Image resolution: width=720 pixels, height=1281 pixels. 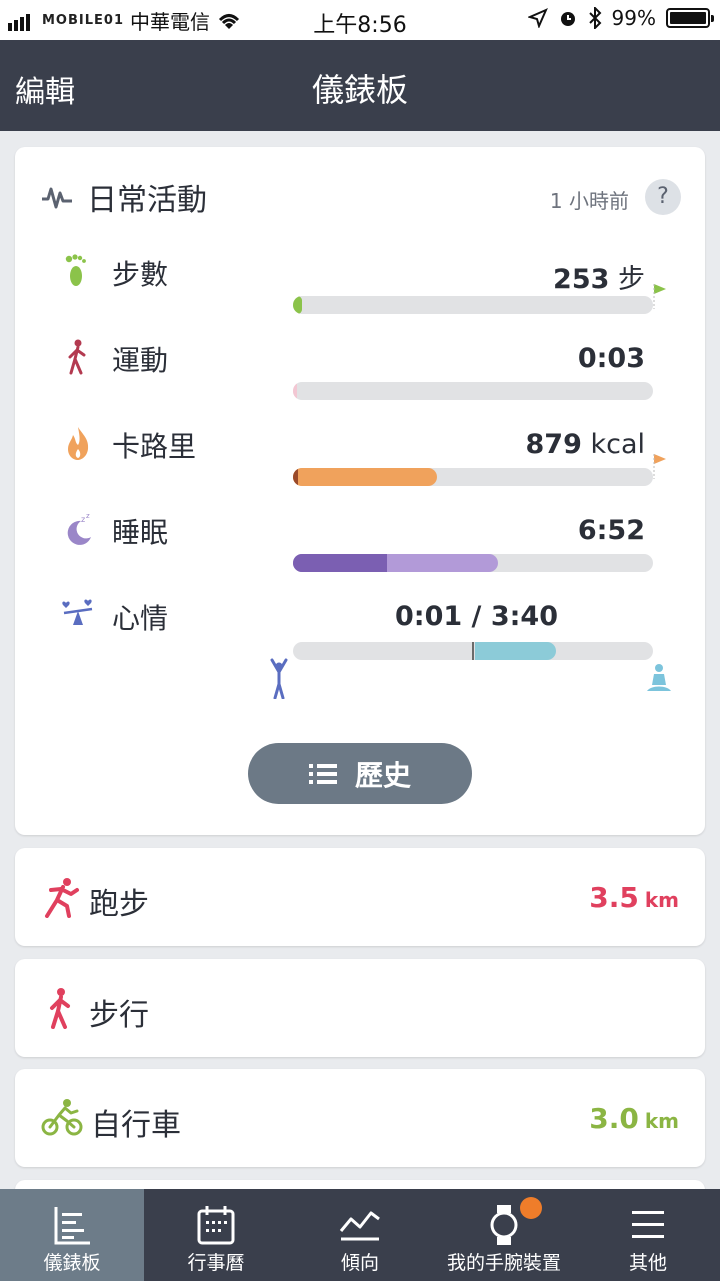 I want to click on active-person-icon, so click(x=279, y=678).